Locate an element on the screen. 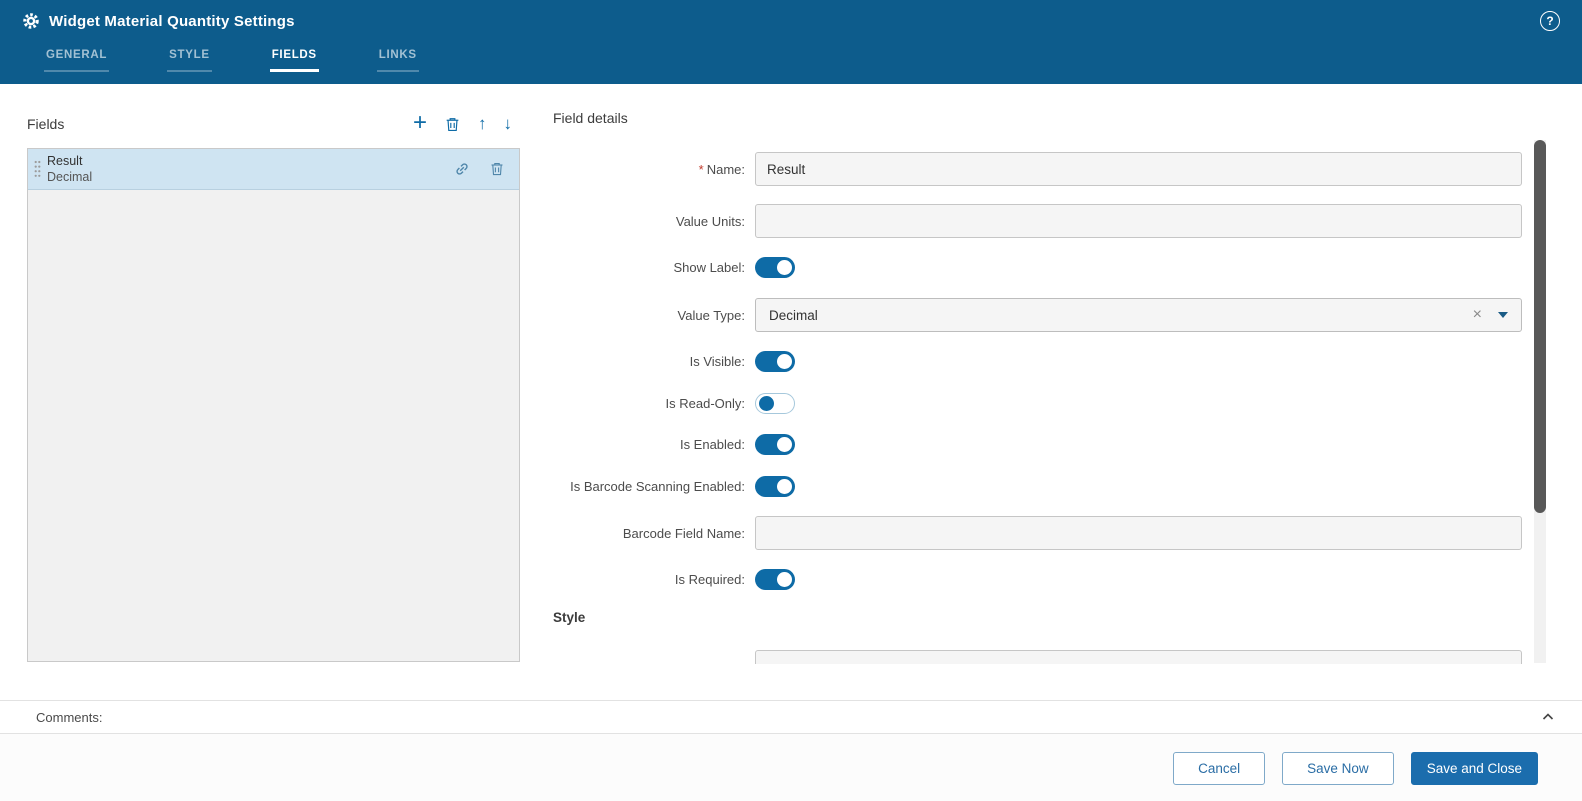  is-enabled-toggle is located at coordinates (775, 444).